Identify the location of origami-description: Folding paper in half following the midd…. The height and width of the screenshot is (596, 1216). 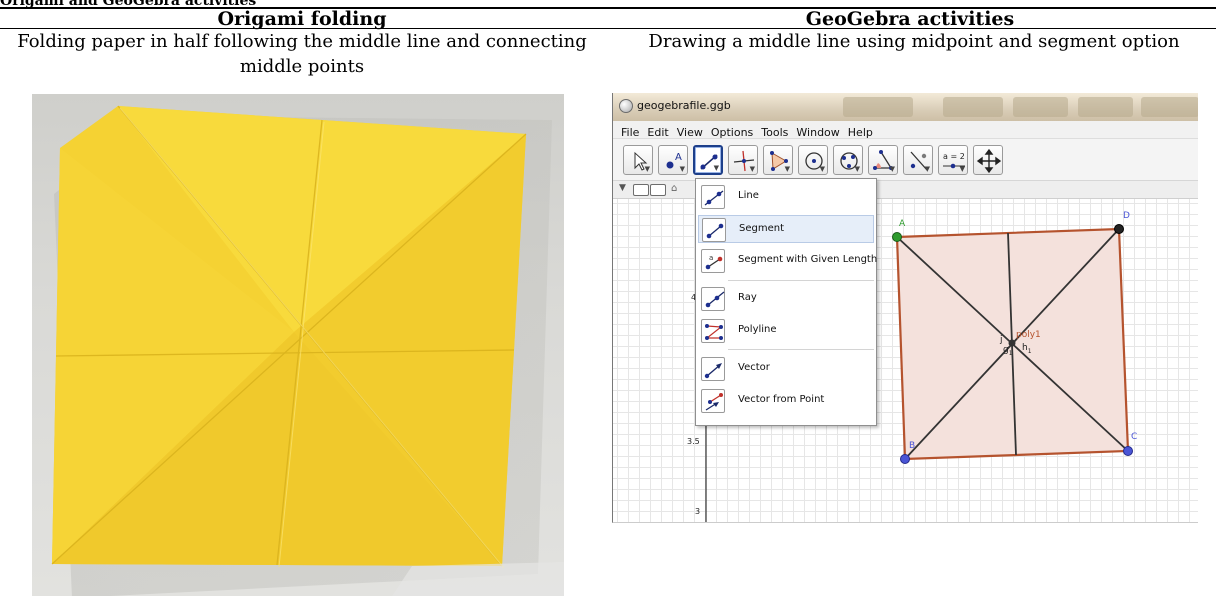
(302, 54).